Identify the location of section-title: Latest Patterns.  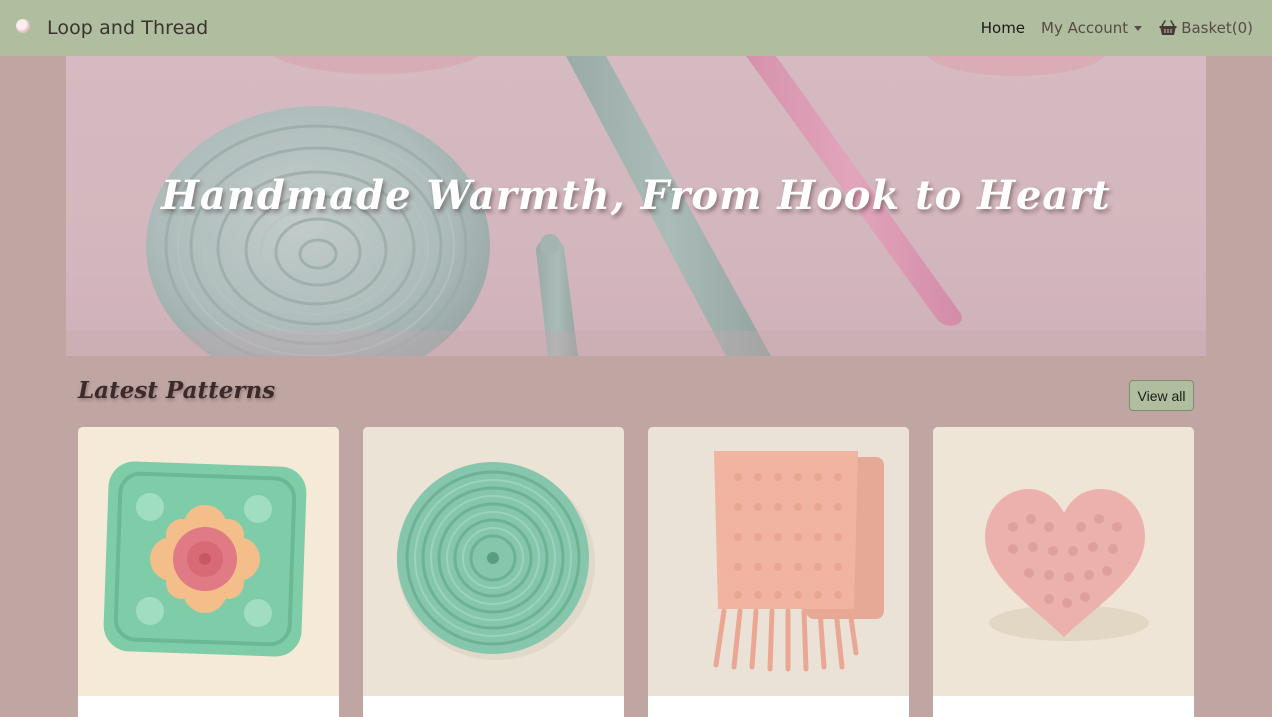
(177, 390).